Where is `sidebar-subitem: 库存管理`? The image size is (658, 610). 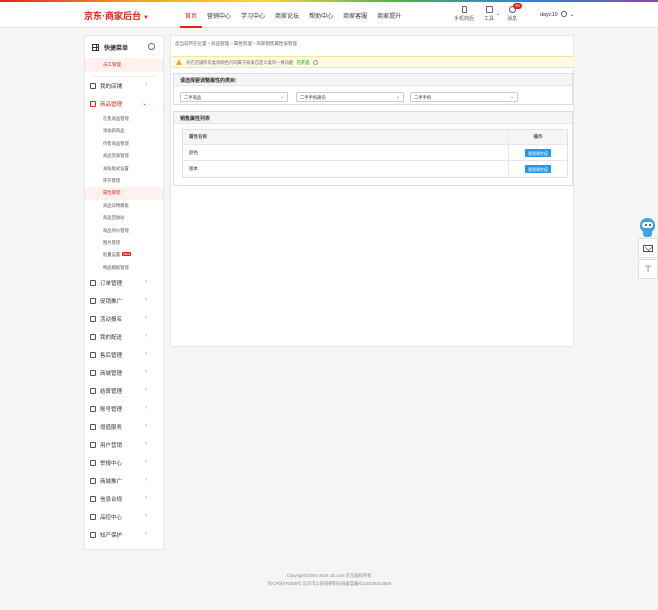 sidebar-subitem: 库存管理 is located at coordinates (124, 181).